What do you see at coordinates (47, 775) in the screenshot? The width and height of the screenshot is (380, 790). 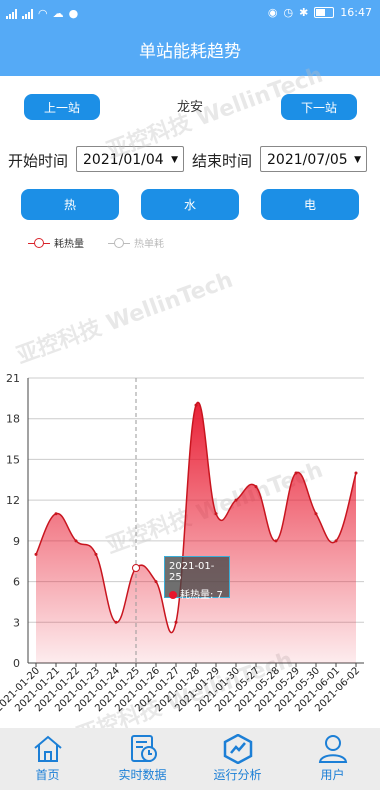 I see `tab-home-label: 首页` at bounding box center [47, 775].